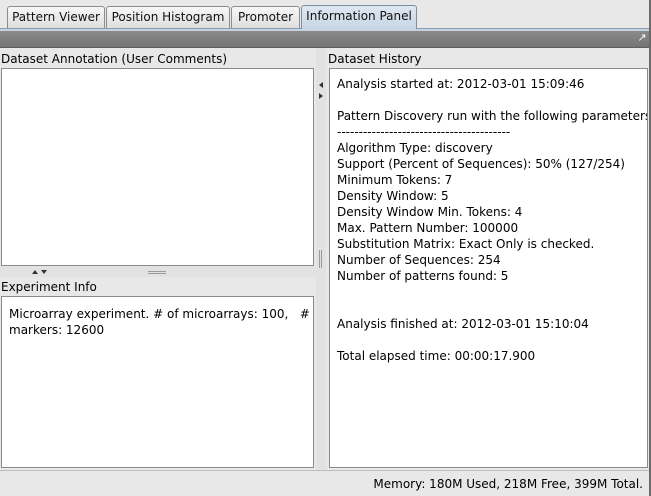 This screenshot has height=496, width=651. Describe the element at coordinates (430, 212) in the screenshot. I see `history-line: Density Window Min. Tokens: 4` at that location.